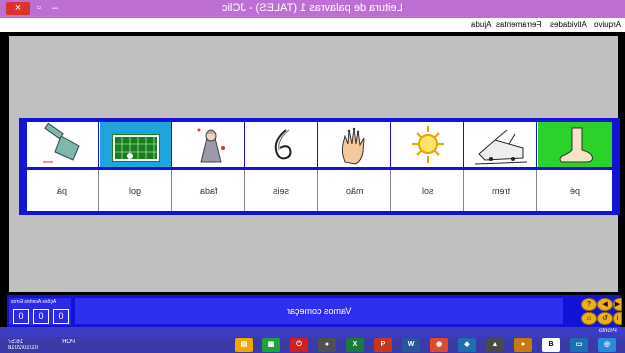 Image resolution: width=625 pixels, height=353 pixels. Describe the element at coordinates (61, 316) in the screenshot. I see `errors-counter: 0` at that location.